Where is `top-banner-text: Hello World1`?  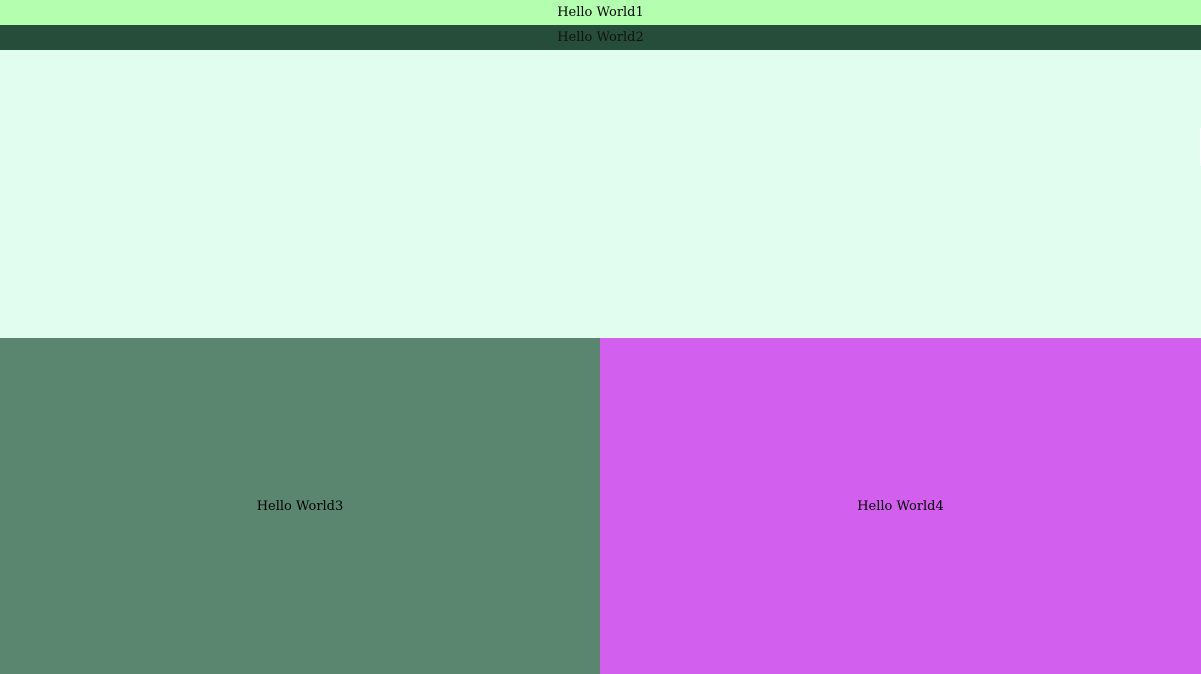 top-banner-text: Hello World1 is located at coordinates (600, 12).